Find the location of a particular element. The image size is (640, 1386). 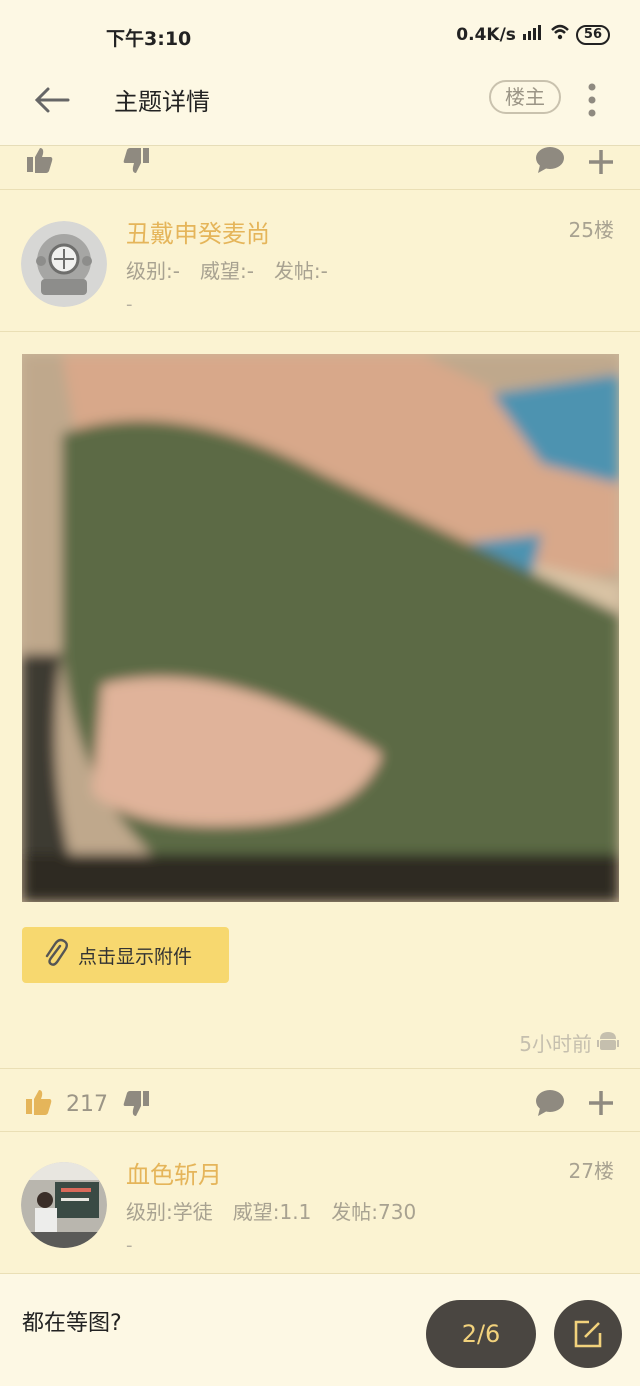

user-prestige: 威望:1.1 is located at coordinates (272, 1212).